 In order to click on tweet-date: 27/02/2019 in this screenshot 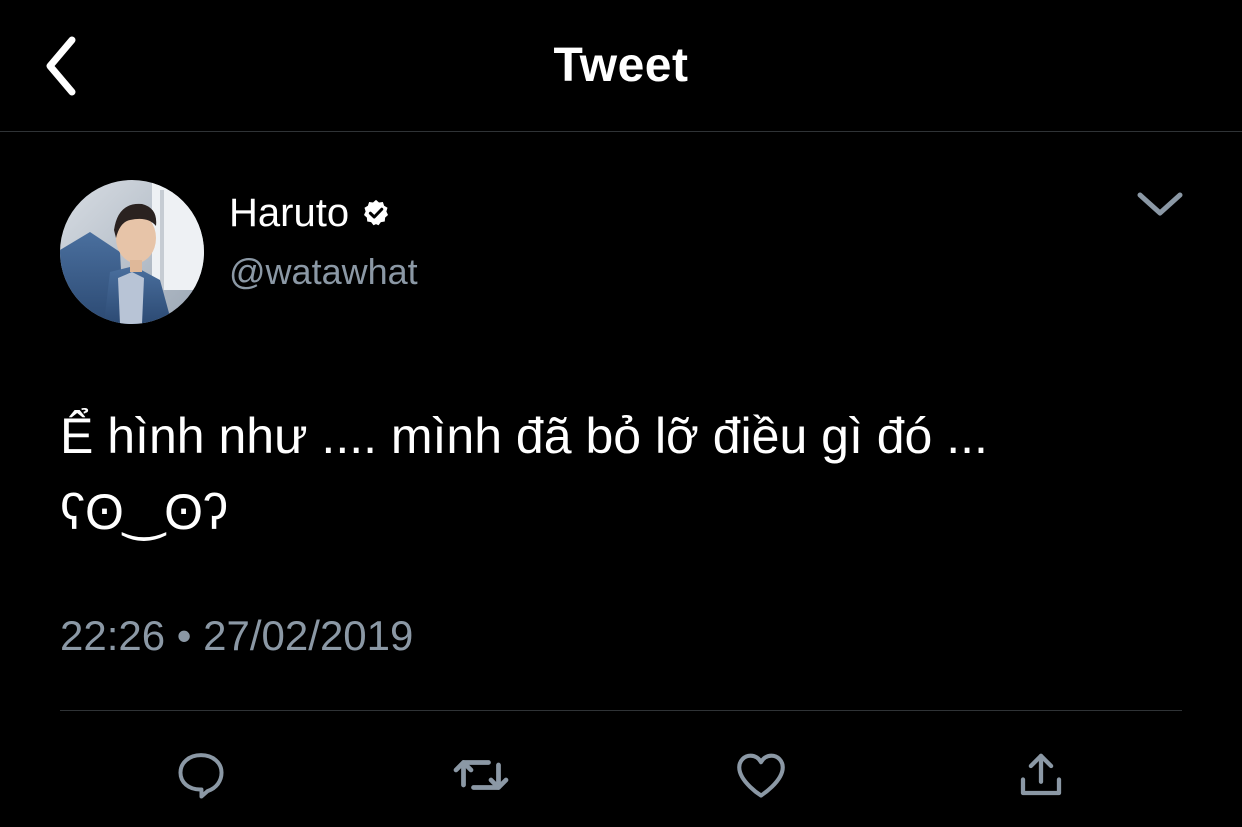, I will do `click(308, 635)`.